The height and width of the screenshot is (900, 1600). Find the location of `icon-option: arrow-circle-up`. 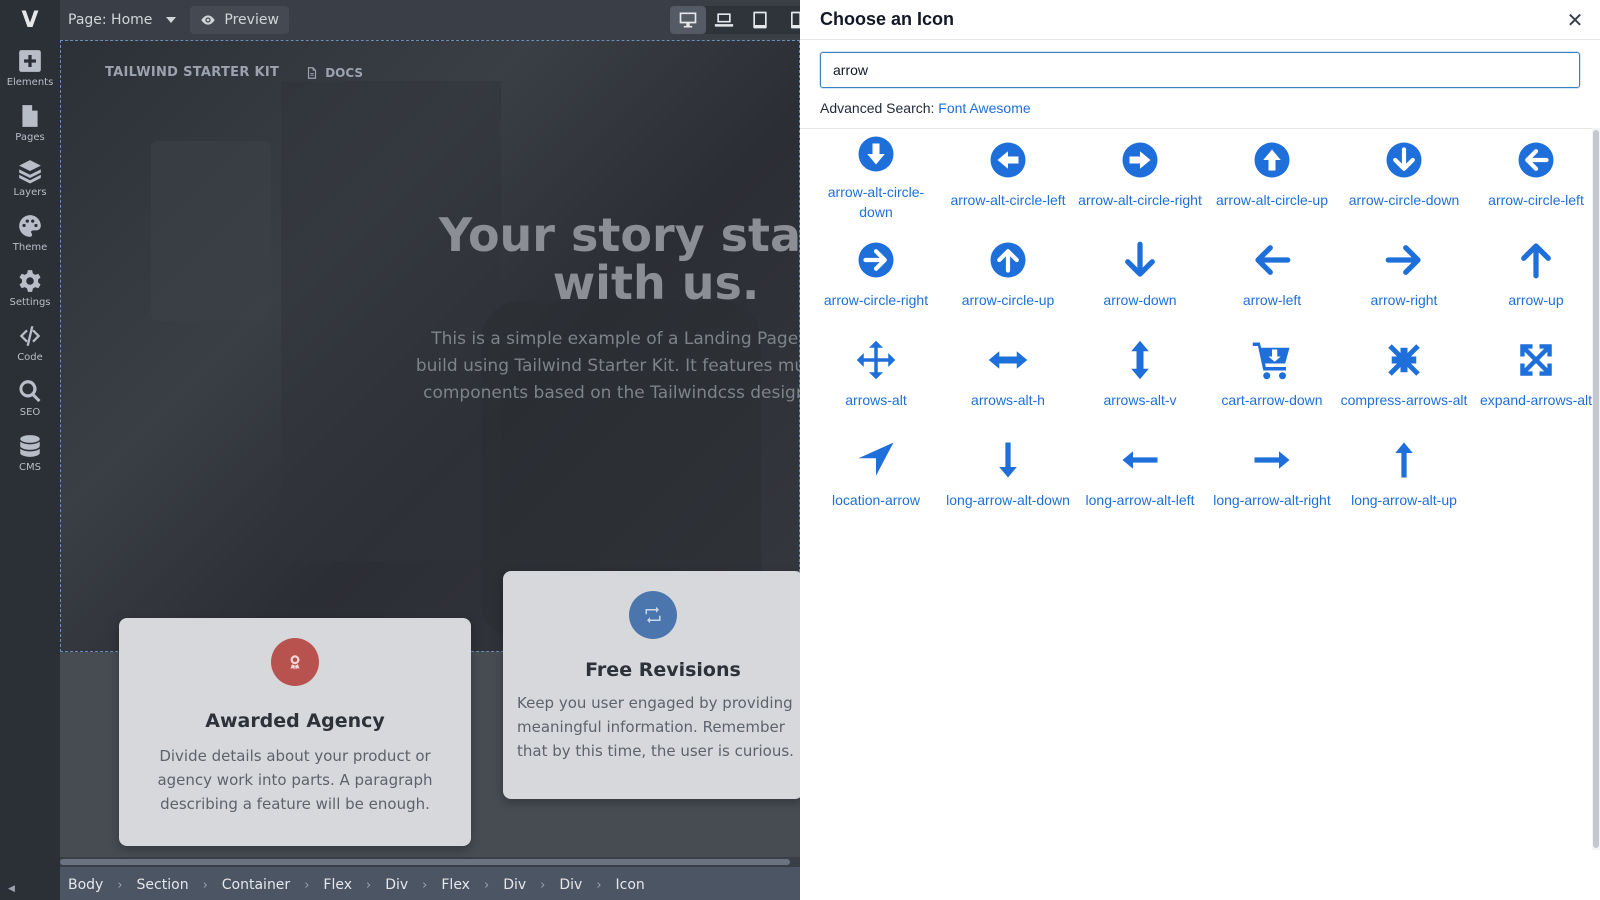

icon-option: arrow-circle-up is located at coordinates (1008, 282).